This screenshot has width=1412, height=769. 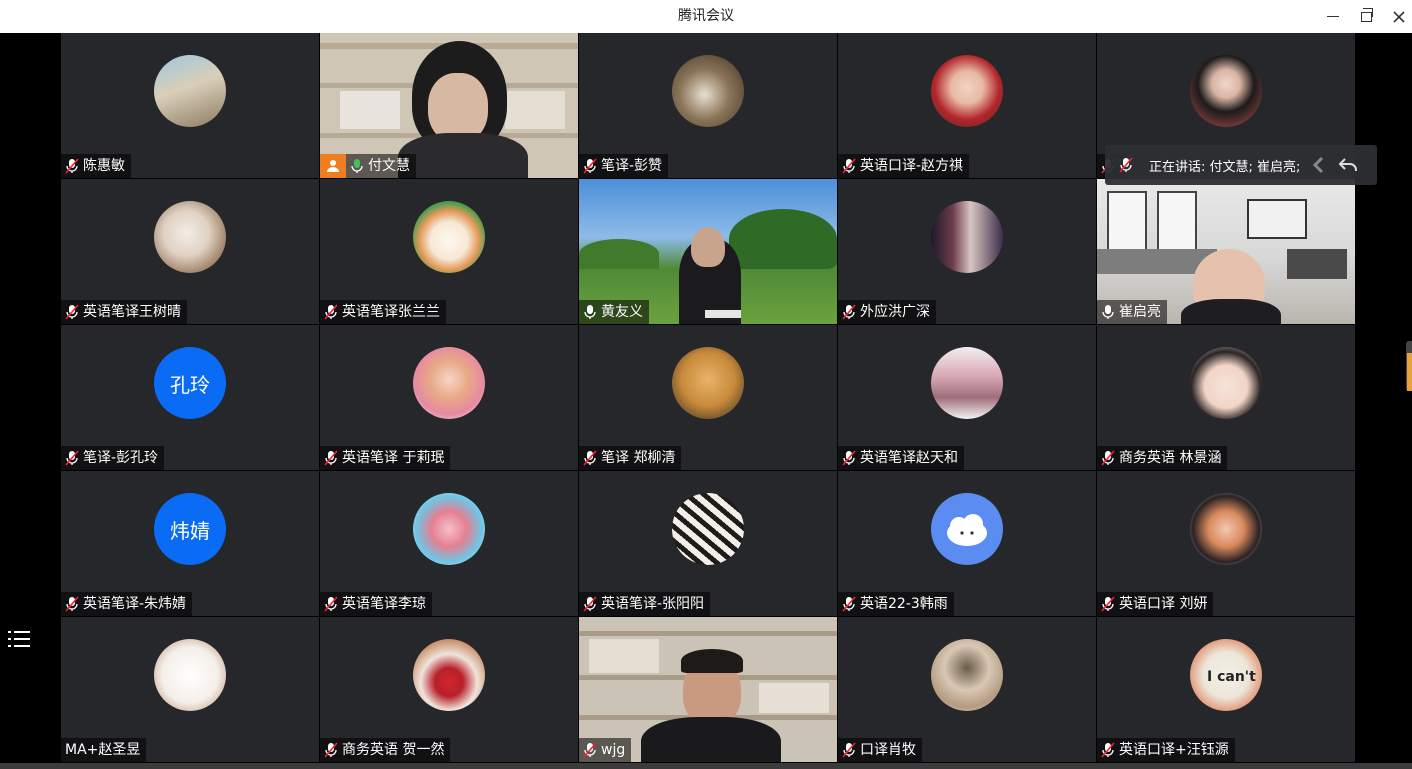 I want to click on collapse-arrow-icon, so click(x=1348, y=165).